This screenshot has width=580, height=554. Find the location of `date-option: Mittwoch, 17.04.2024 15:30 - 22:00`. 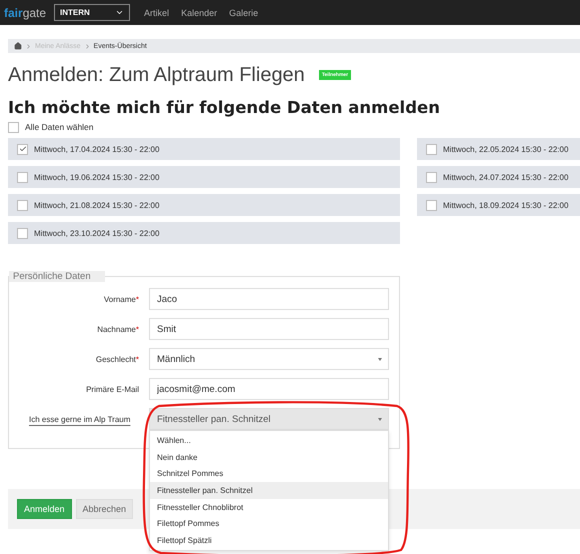

date-option: Mittwoch, 17.04.2024 15:30 - 22:00 is located at coordinates (204, 149).